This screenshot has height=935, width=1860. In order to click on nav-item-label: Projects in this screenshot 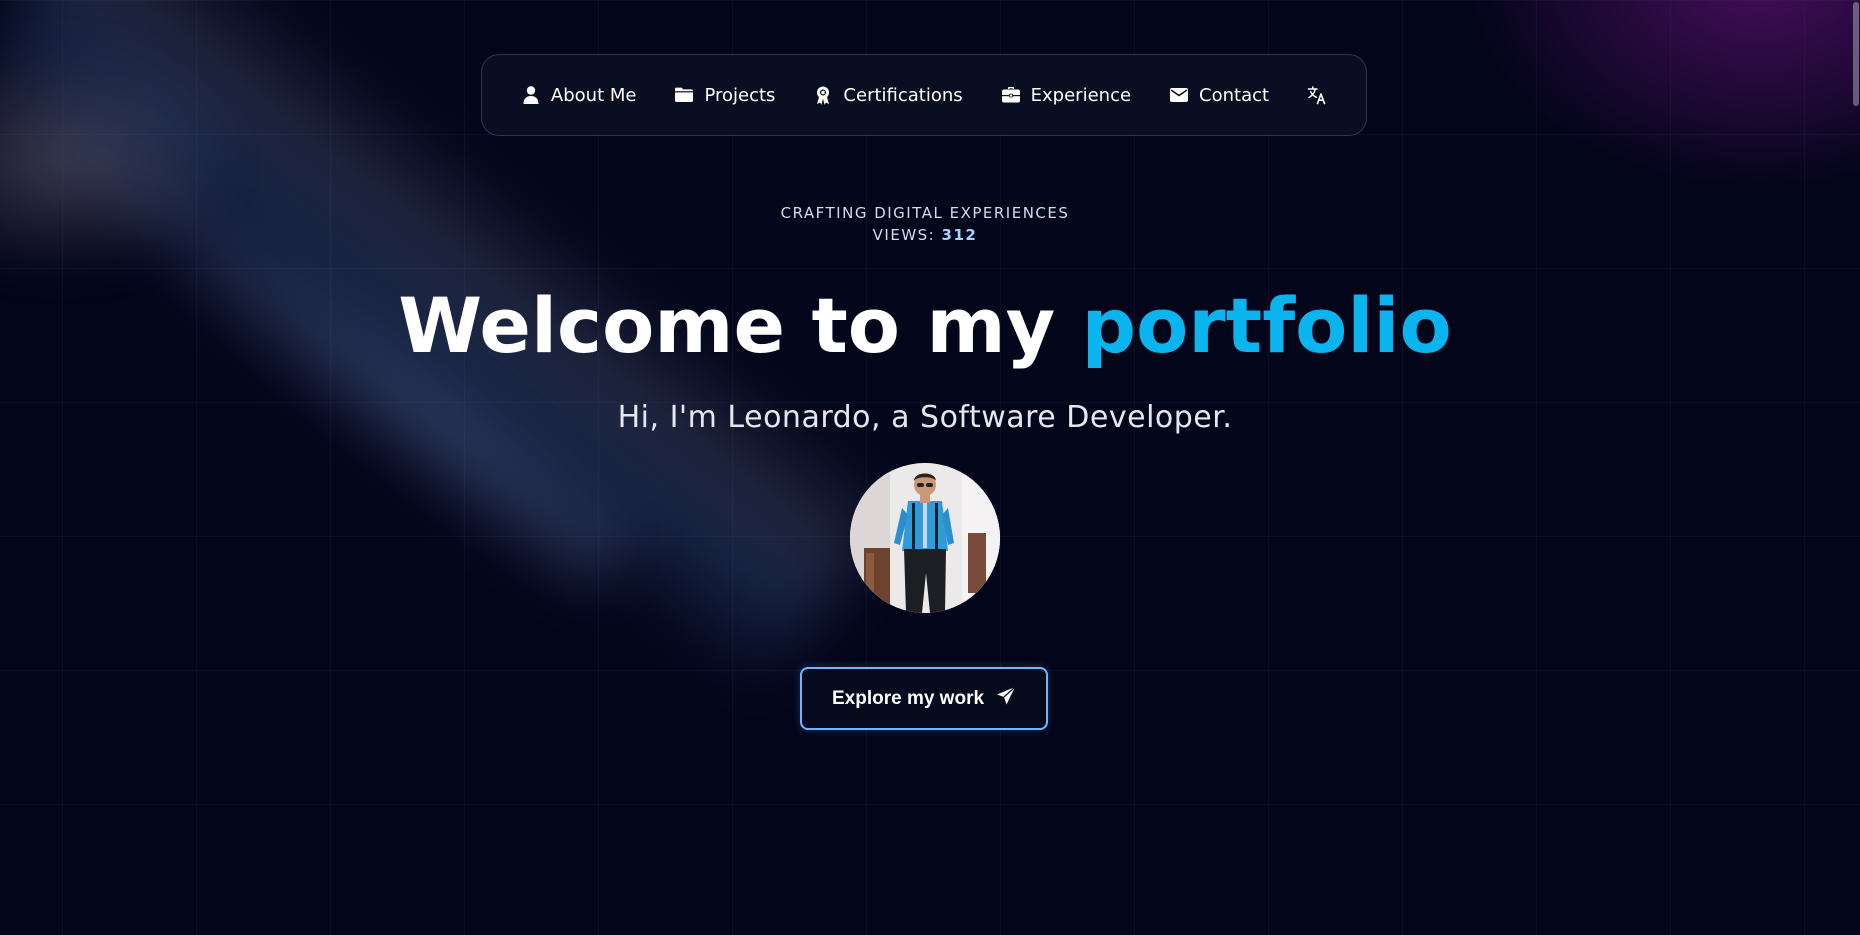, I will do `click(740, 95)`.